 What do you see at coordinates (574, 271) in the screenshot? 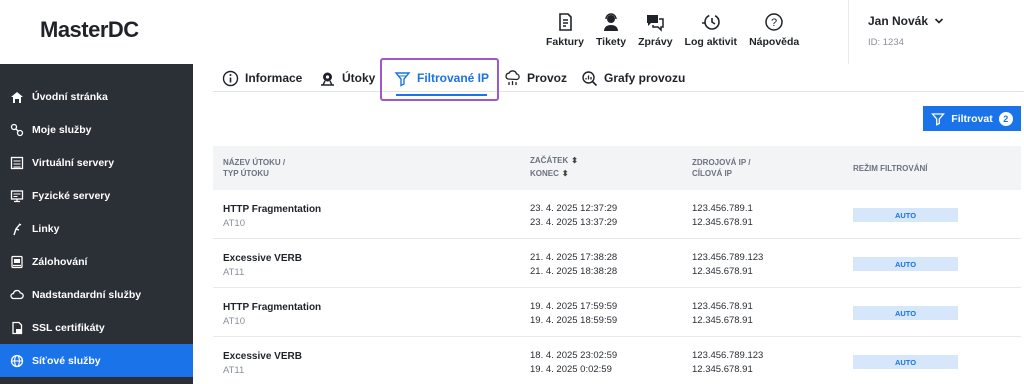
I see `end-time: 21. 4. 2025 18:38:28` at bounding box center [574, 271].